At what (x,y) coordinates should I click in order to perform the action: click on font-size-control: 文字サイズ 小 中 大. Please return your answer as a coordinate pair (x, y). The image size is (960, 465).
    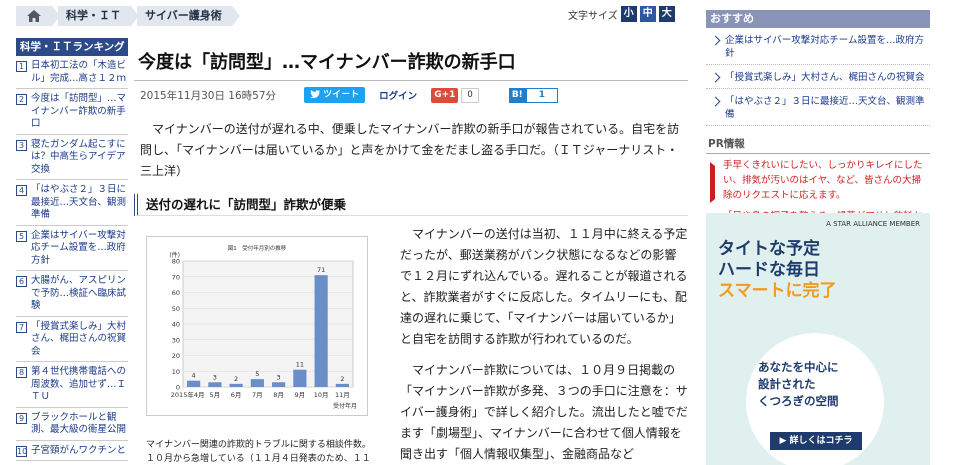
    Looking at the image, I should click on (621, 14).